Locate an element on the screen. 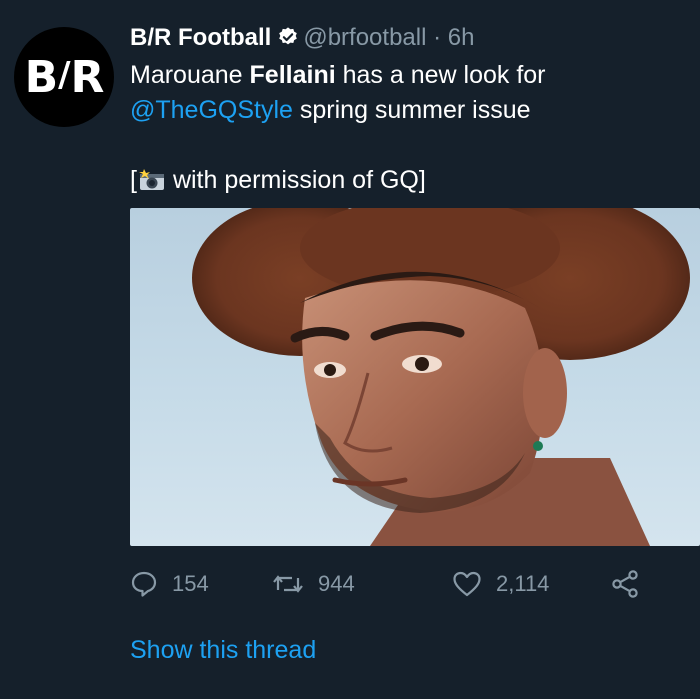 This screenshot has height=699, width=700. retweet-button: 944 is located at coordinates (313, 584).